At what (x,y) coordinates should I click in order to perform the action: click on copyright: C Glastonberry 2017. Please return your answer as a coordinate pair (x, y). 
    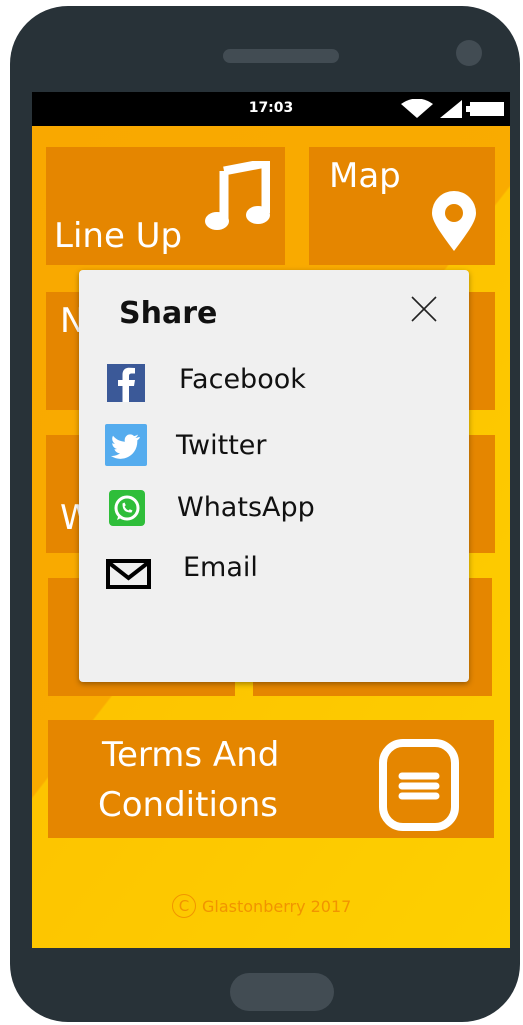
    Looking at the image, I should click on (302, 906).